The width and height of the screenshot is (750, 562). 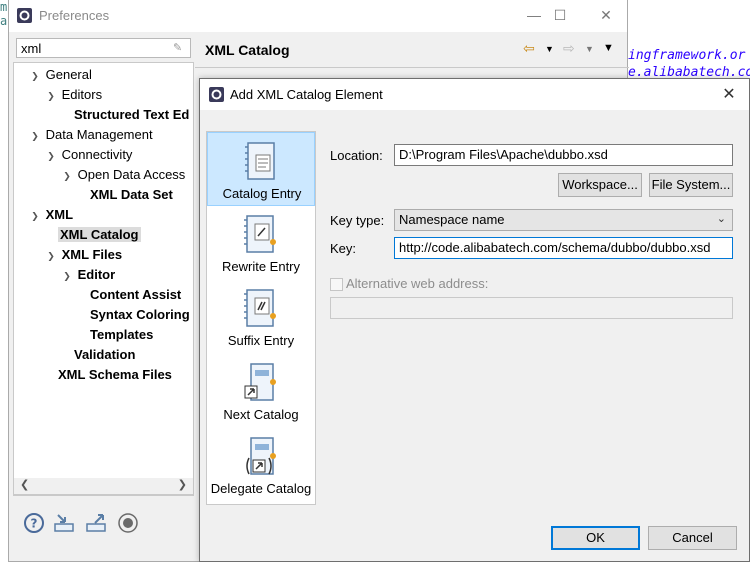 I want to click on next-catalog-icon, so click(x=260, y=382).